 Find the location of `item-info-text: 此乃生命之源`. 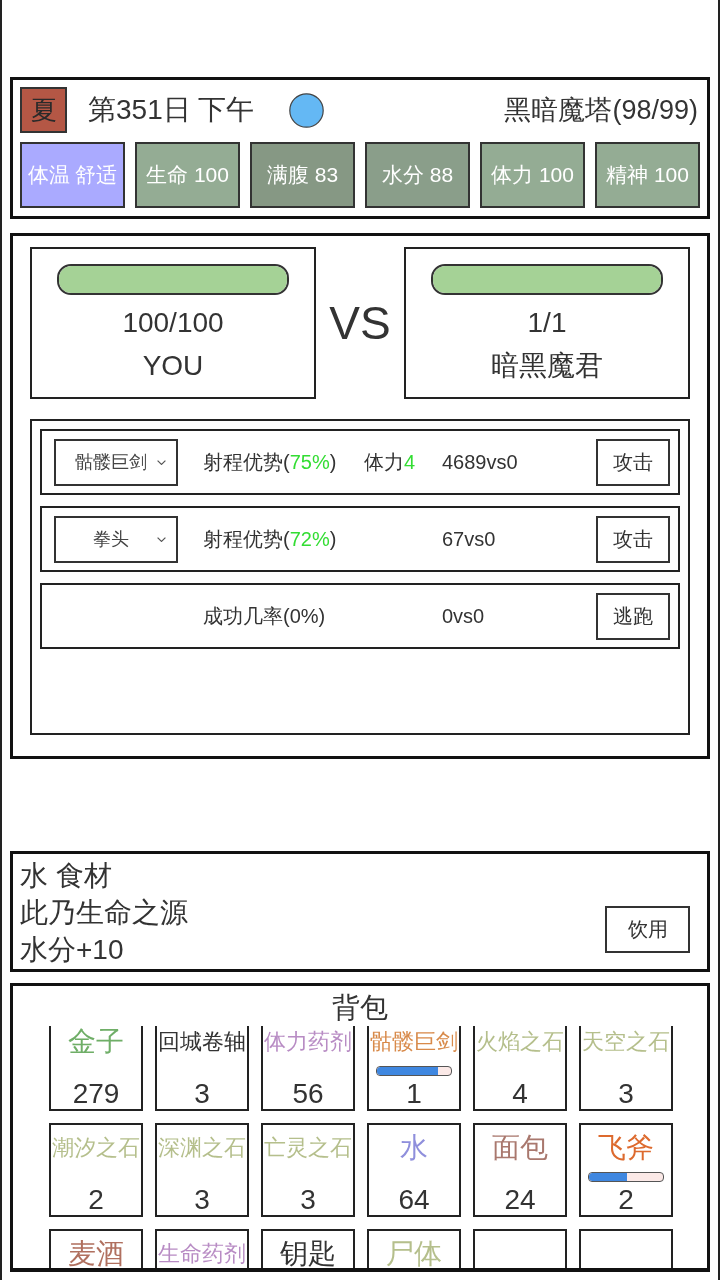

item-info-text: 此乃生命之源 is located at coordinates (104, 913).